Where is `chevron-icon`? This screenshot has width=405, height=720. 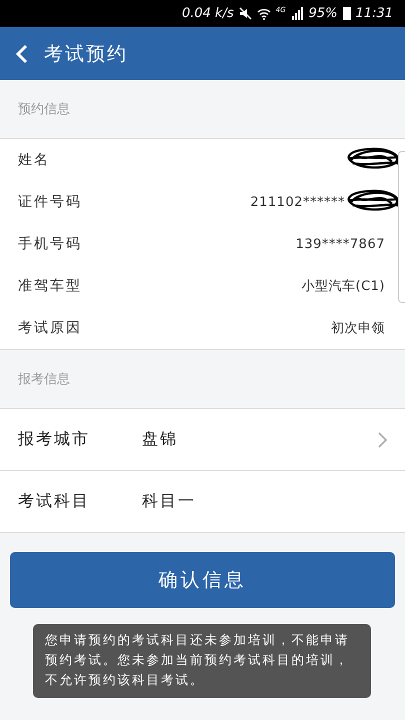 chevron-icon is located at coordinates (382, 440).